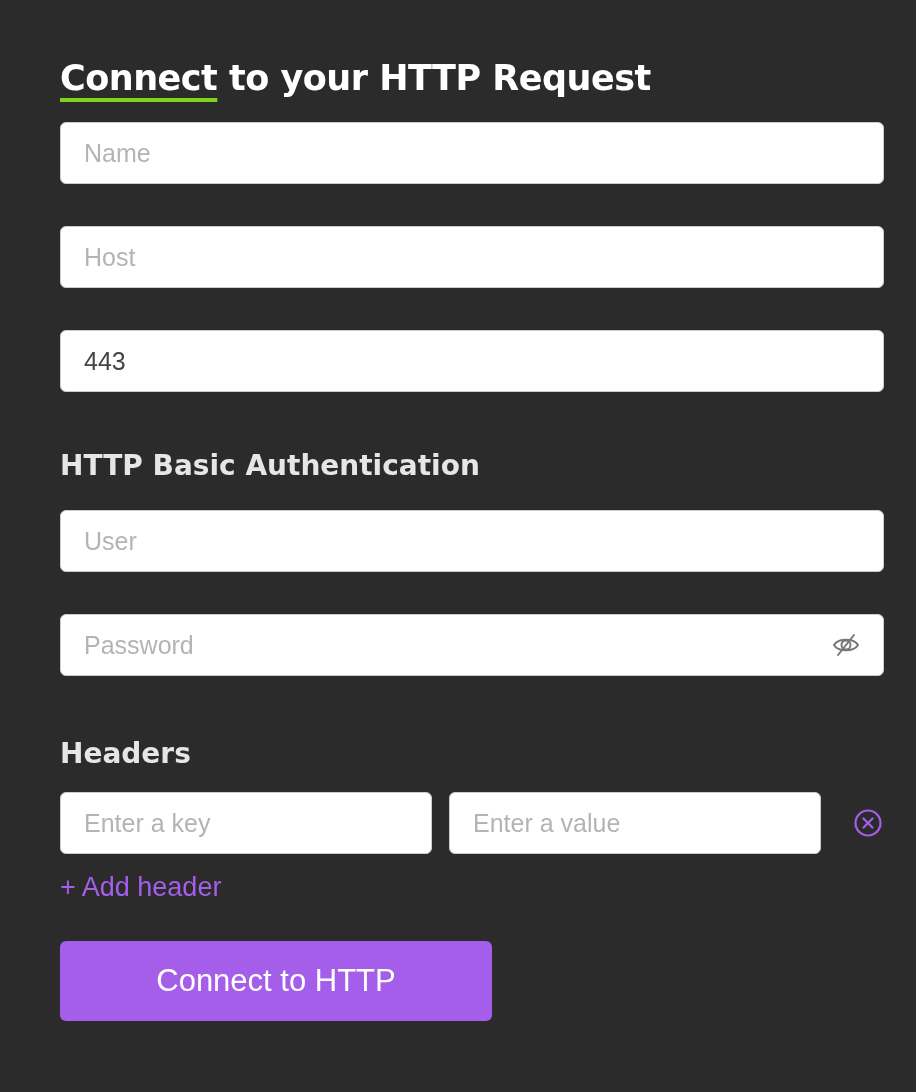  Describe the element at coordinates (276, 981) in the screenshot. I see `connect-button: Connect to HTTP` at that location.